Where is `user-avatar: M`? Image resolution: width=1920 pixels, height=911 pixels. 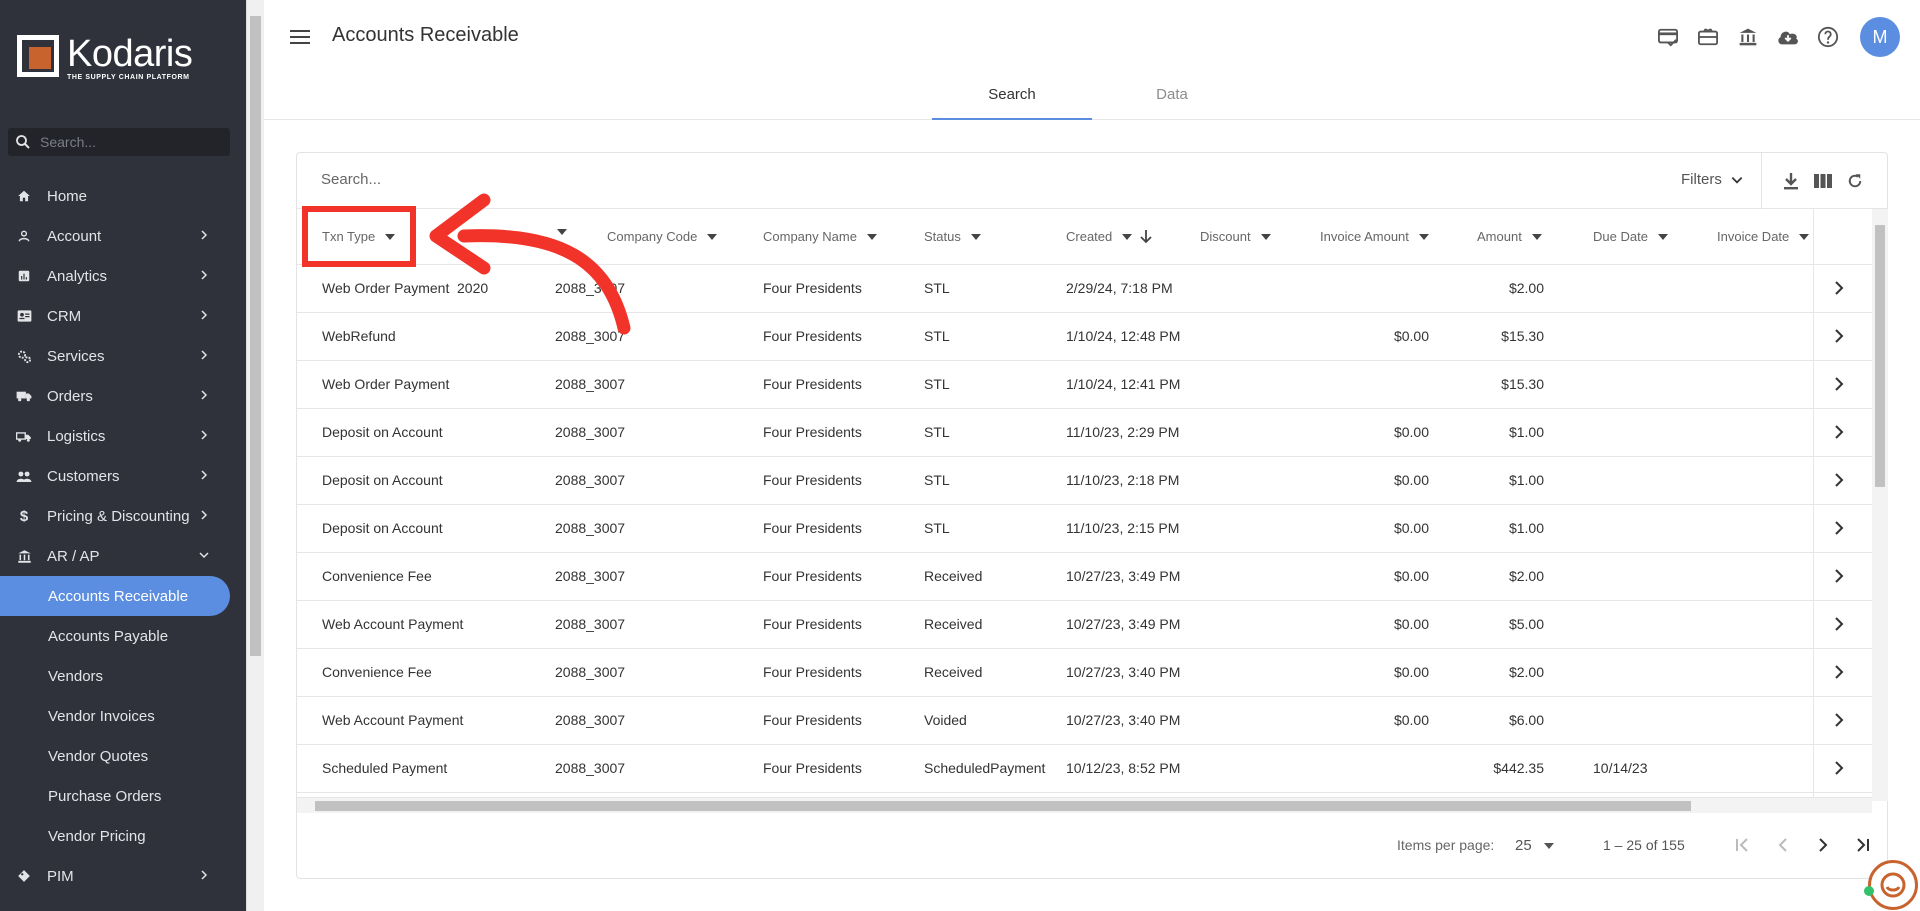 user-avatar: M is located at coordinates (1880, 37).